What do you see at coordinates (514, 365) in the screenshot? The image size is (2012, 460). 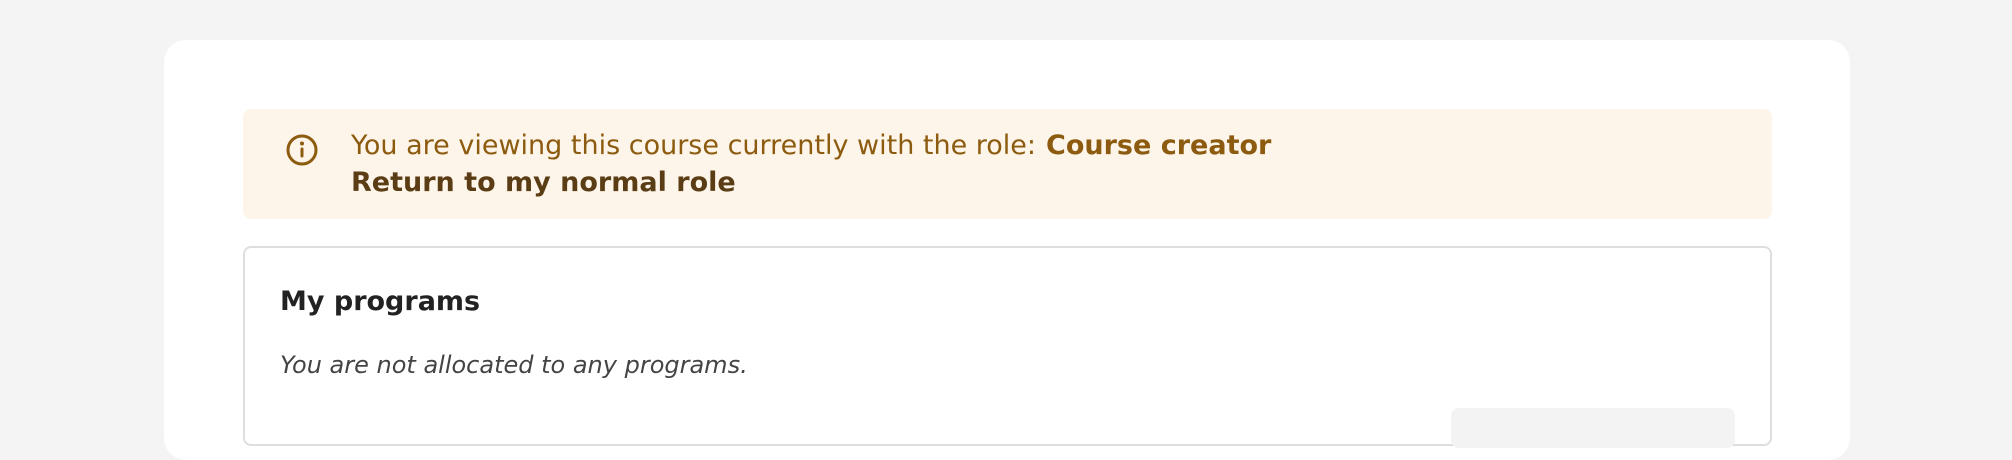 I see `programs-empty-message: You are not allocated to any programs.` at bounding box center [514, 365].